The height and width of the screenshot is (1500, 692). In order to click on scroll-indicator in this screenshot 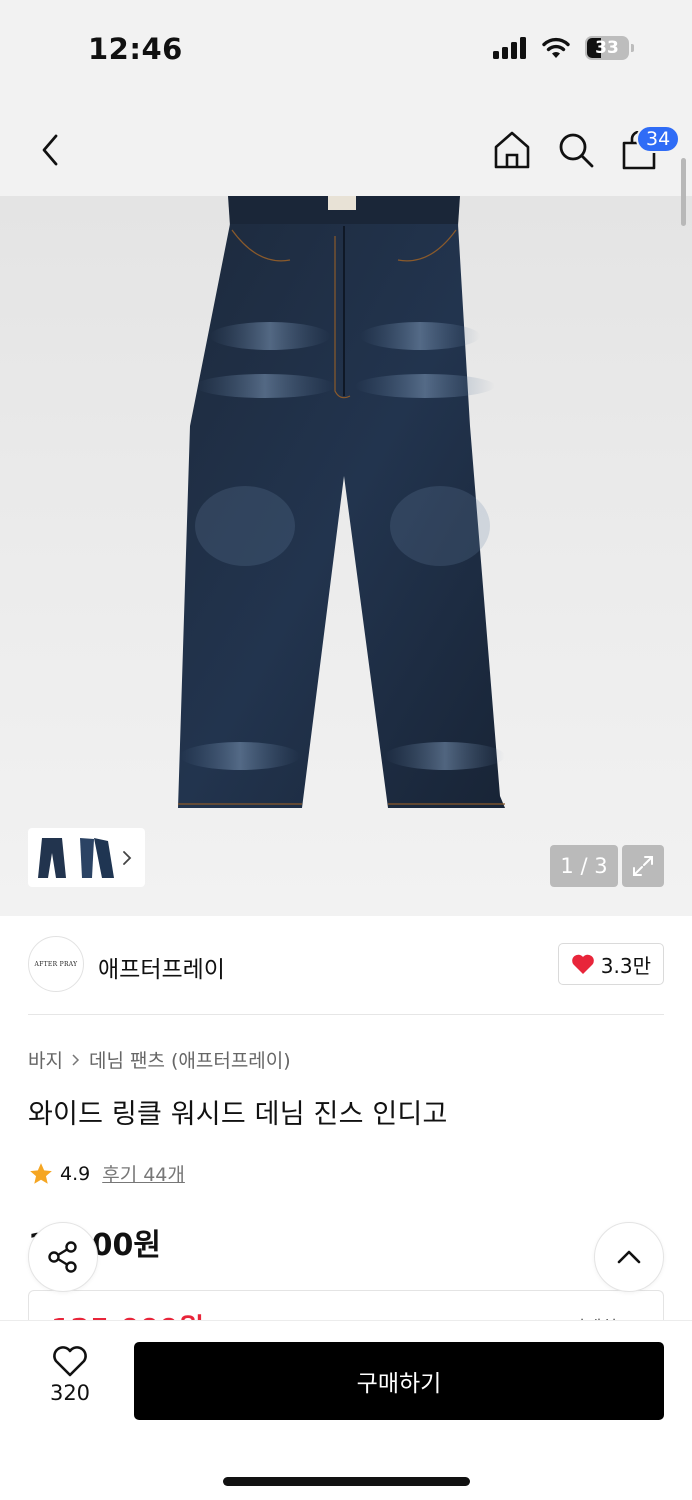, I will do `click(683, 192)`.